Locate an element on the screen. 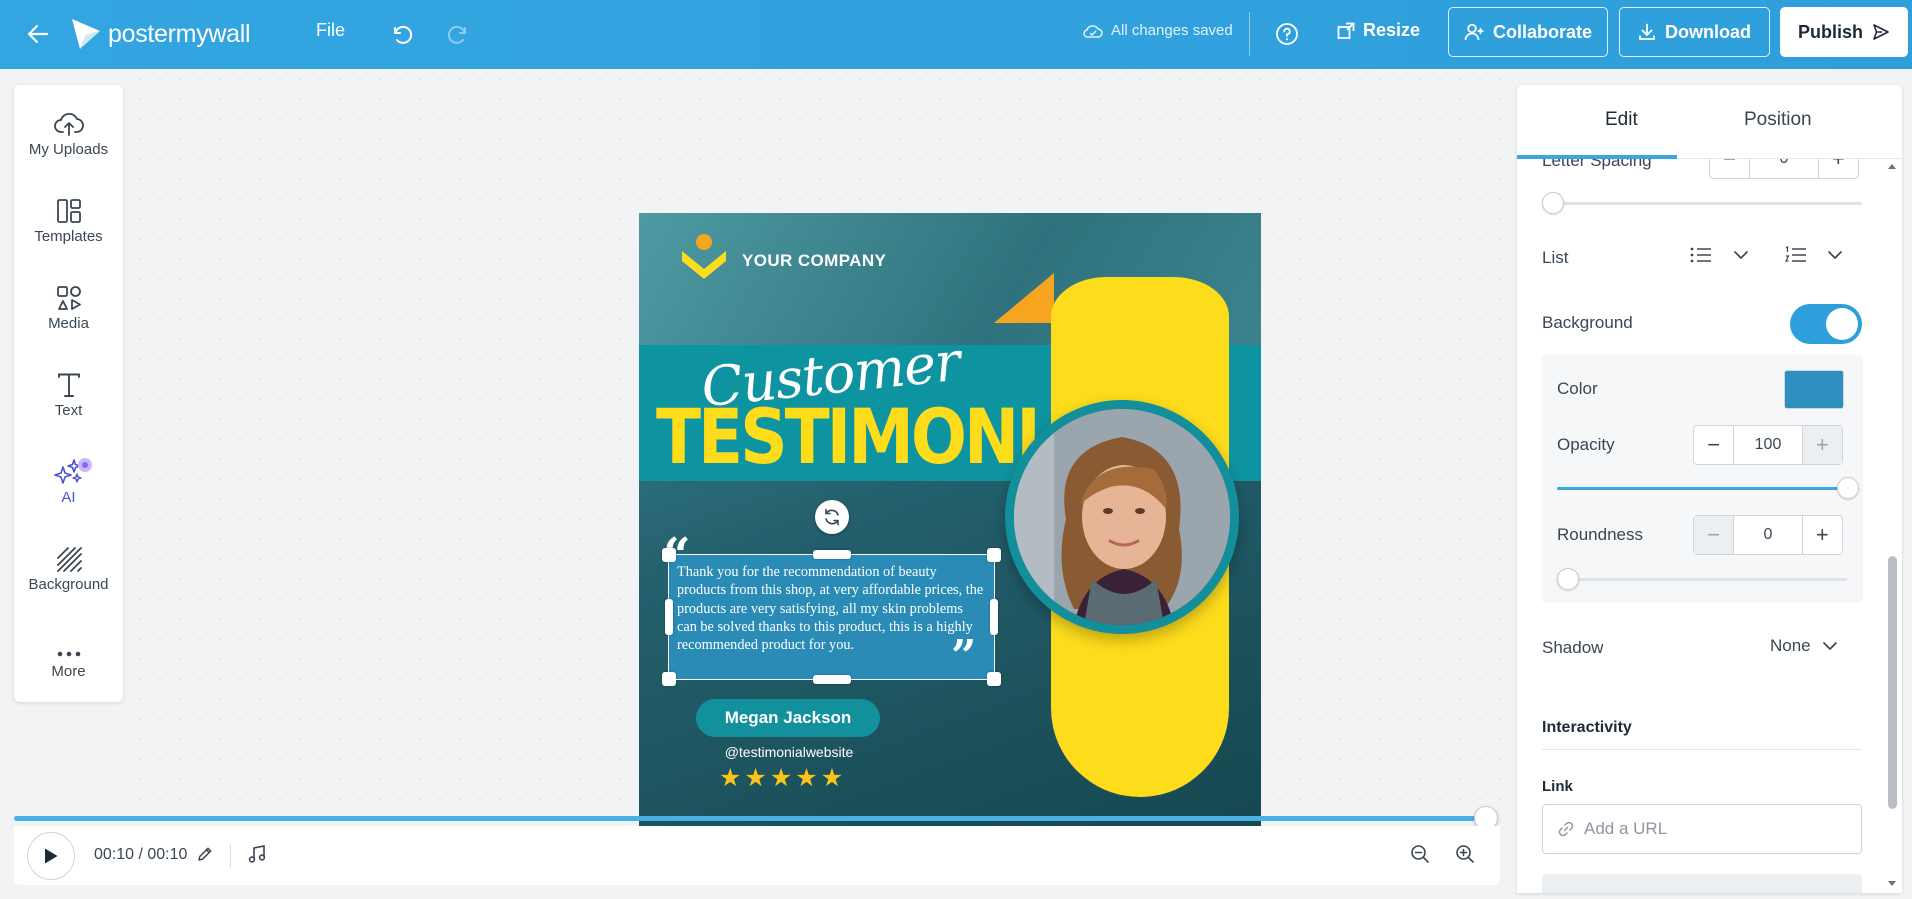  app-logo: postermywall is located at coordinates (160, 34).